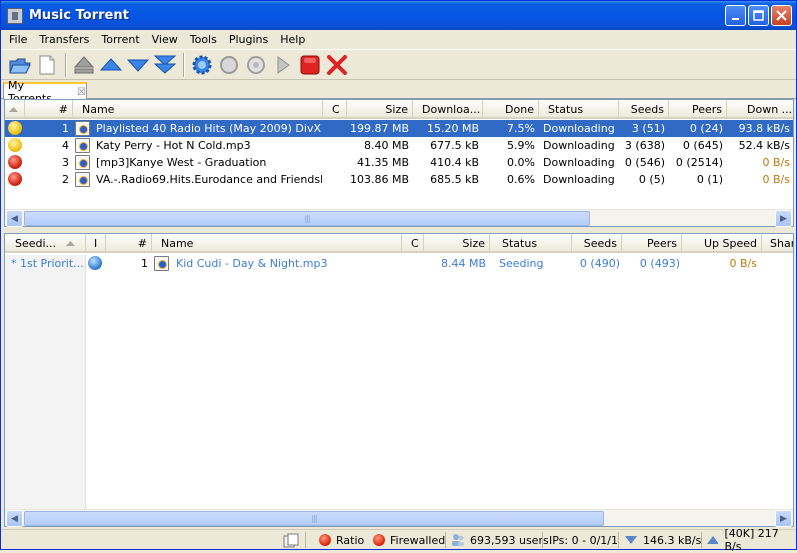 The width and height of the screenshot is (797, 553). What do you see at coordinates (511, 109) in the screenshot?
I see `header-done: Done` at bounding box center [511, 109].